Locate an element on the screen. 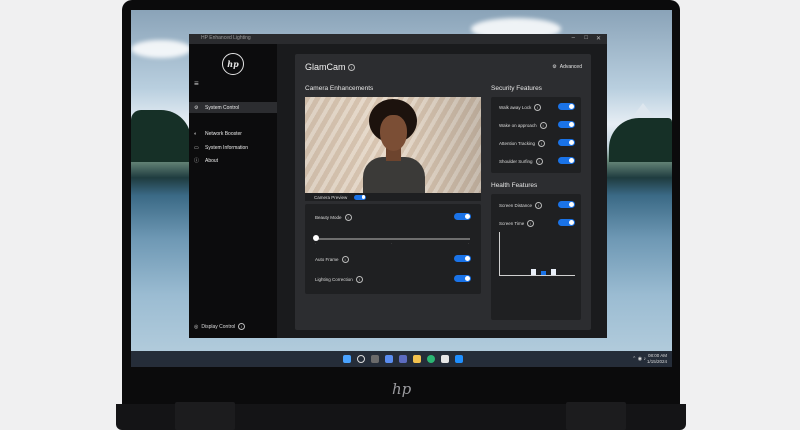 The height and width of the screenshot is (430, 800). walk-away-lock-toggle is located at coordinates (566, 106).